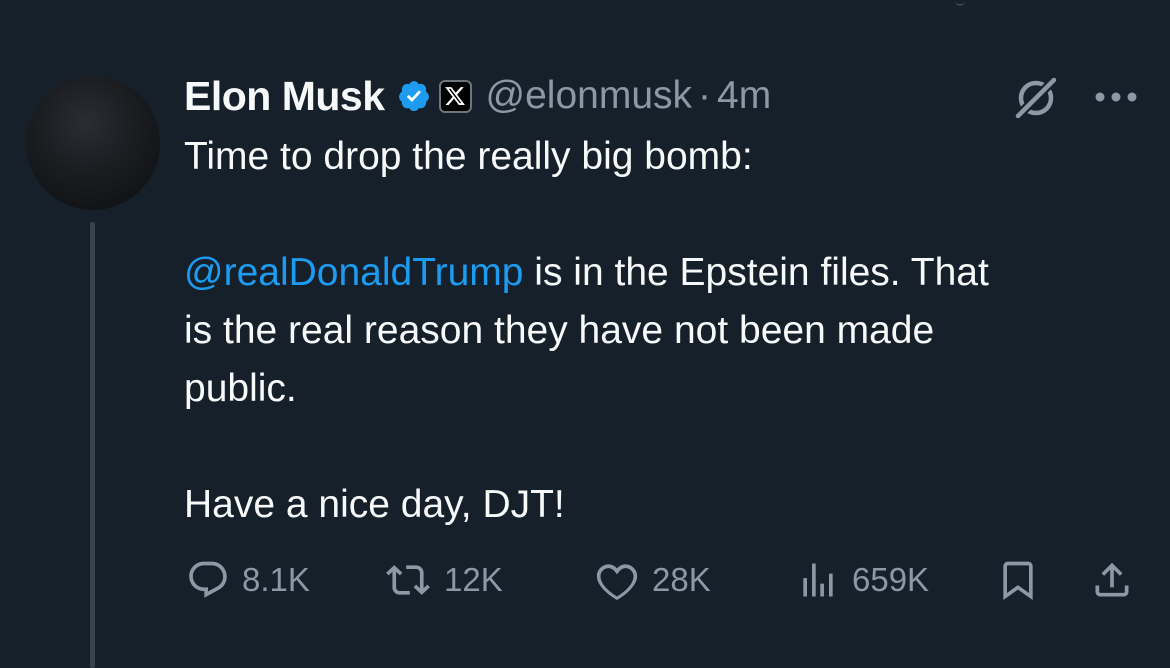 The width and height of the screenshot is (1170, 668). Describe the element at coordinates (408, 580) in the screenshot. I see `repost-icon` at that location.